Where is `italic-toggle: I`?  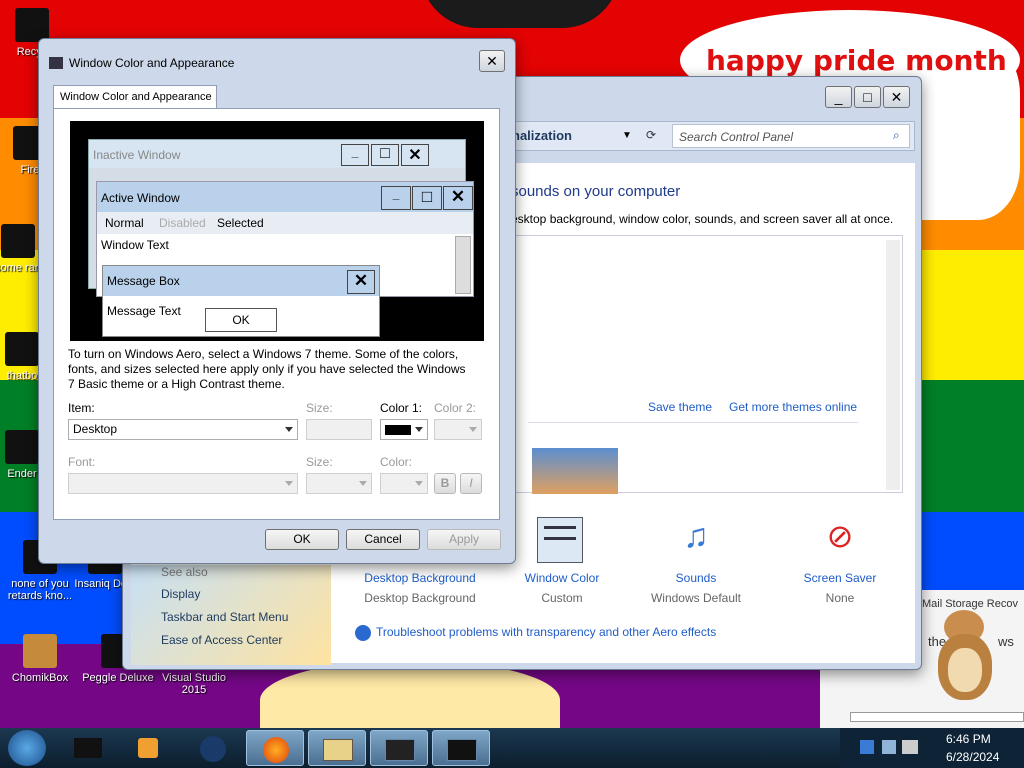 italic-toggle: I is located at coordinates (471, 483).